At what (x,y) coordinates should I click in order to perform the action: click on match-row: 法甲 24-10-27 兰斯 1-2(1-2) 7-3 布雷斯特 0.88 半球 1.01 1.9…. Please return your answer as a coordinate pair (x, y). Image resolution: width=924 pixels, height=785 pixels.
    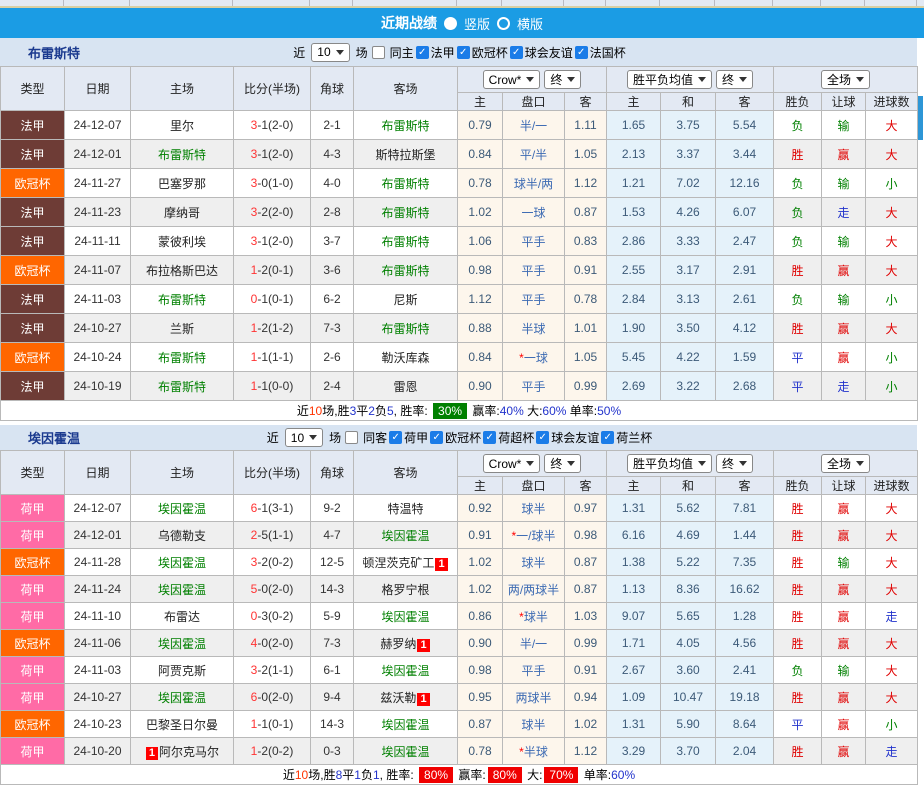
    Looking at the image, I should click on (459, 328).